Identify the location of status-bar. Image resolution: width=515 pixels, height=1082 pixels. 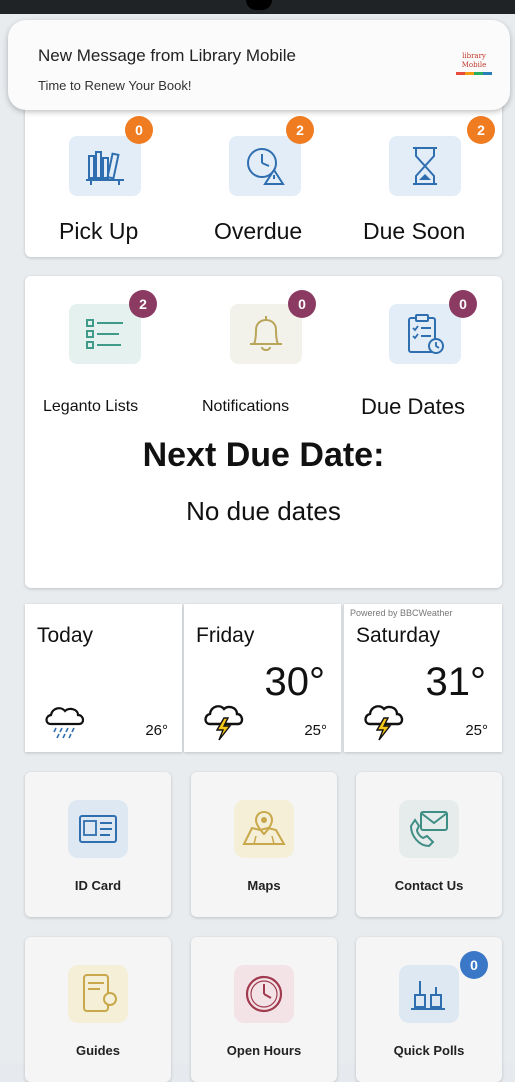
(257, 7).